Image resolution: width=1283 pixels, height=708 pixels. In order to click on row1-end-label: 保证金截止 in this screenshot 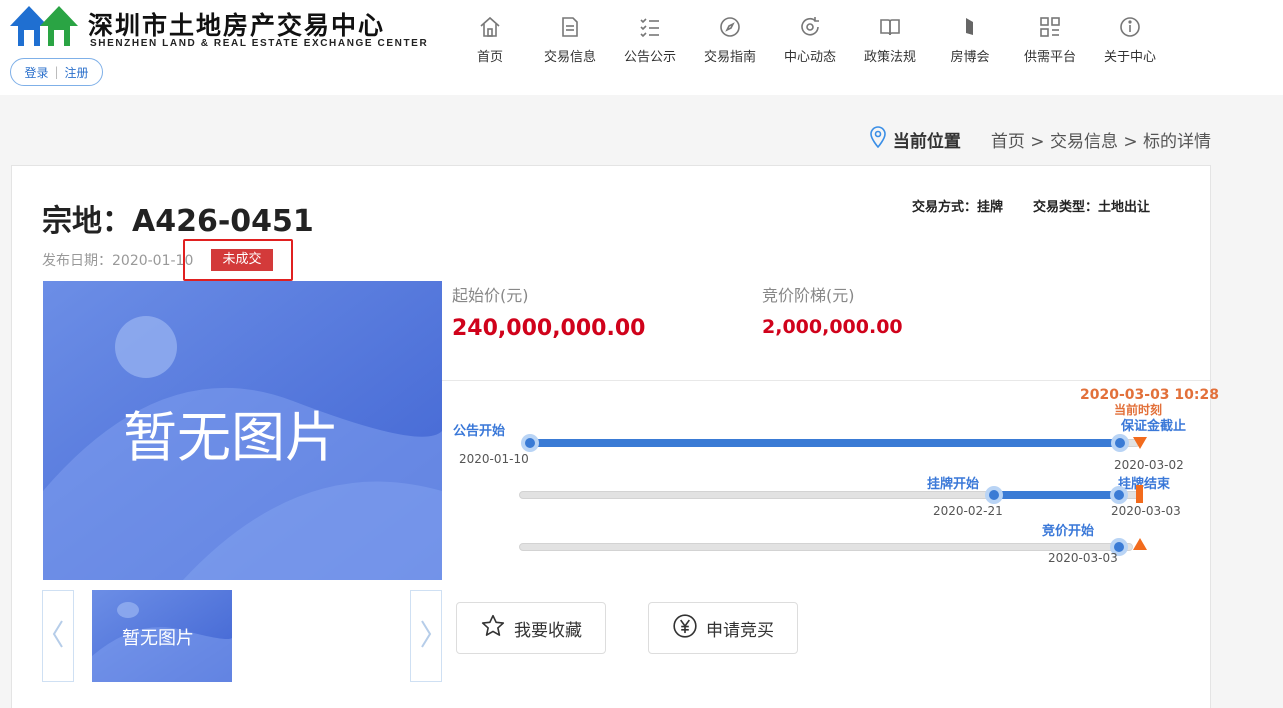, I will do `click(1154, 426)`.